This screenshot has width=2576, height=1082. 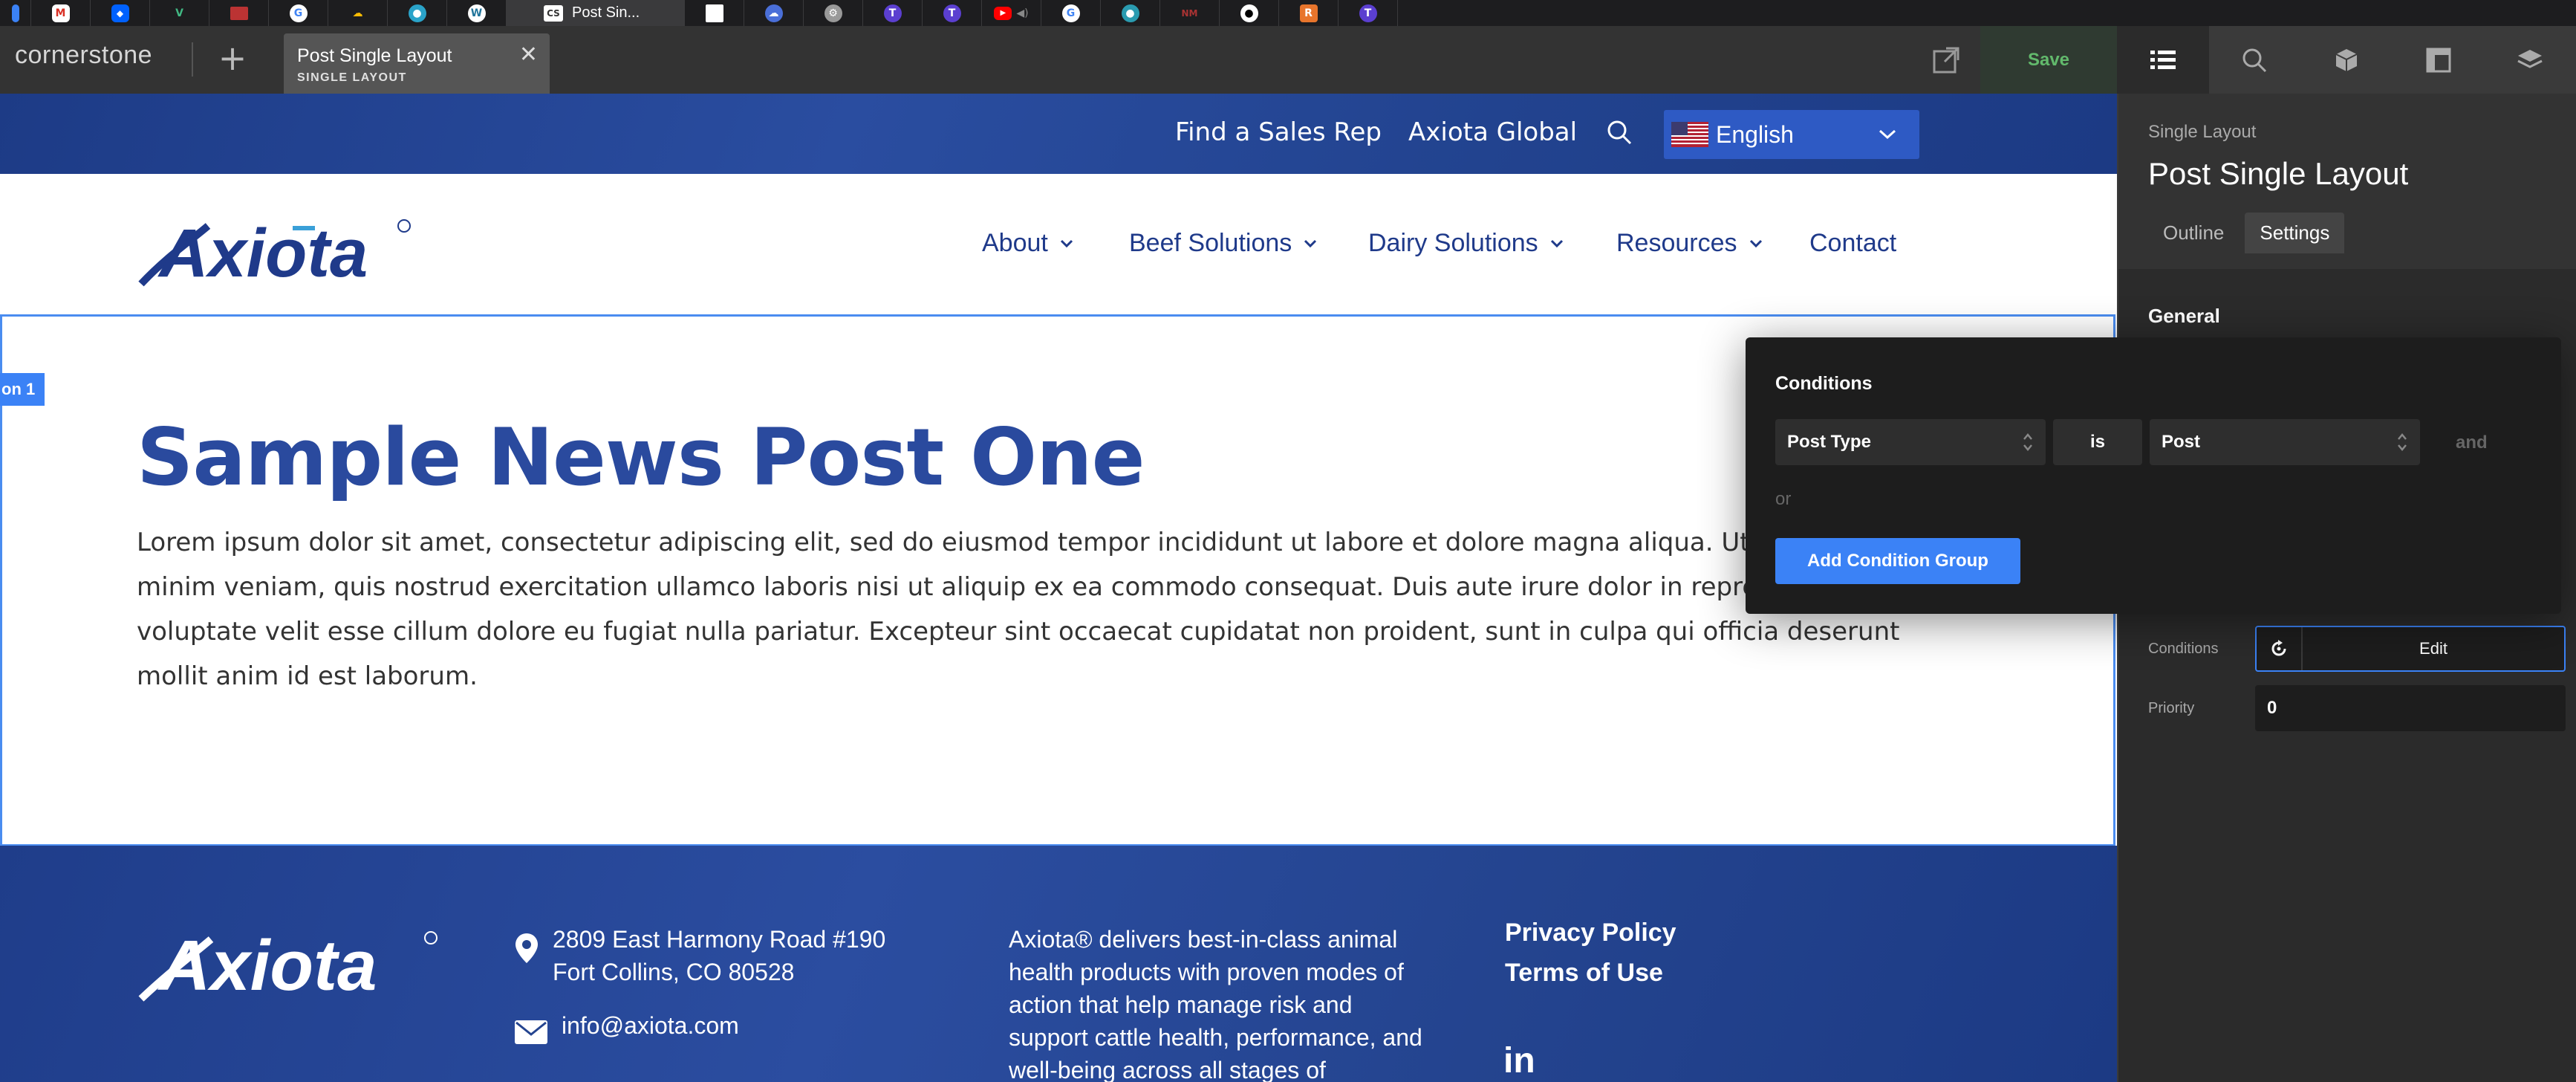 I want to click on envelope-icon, so click(x=531, y=1034).